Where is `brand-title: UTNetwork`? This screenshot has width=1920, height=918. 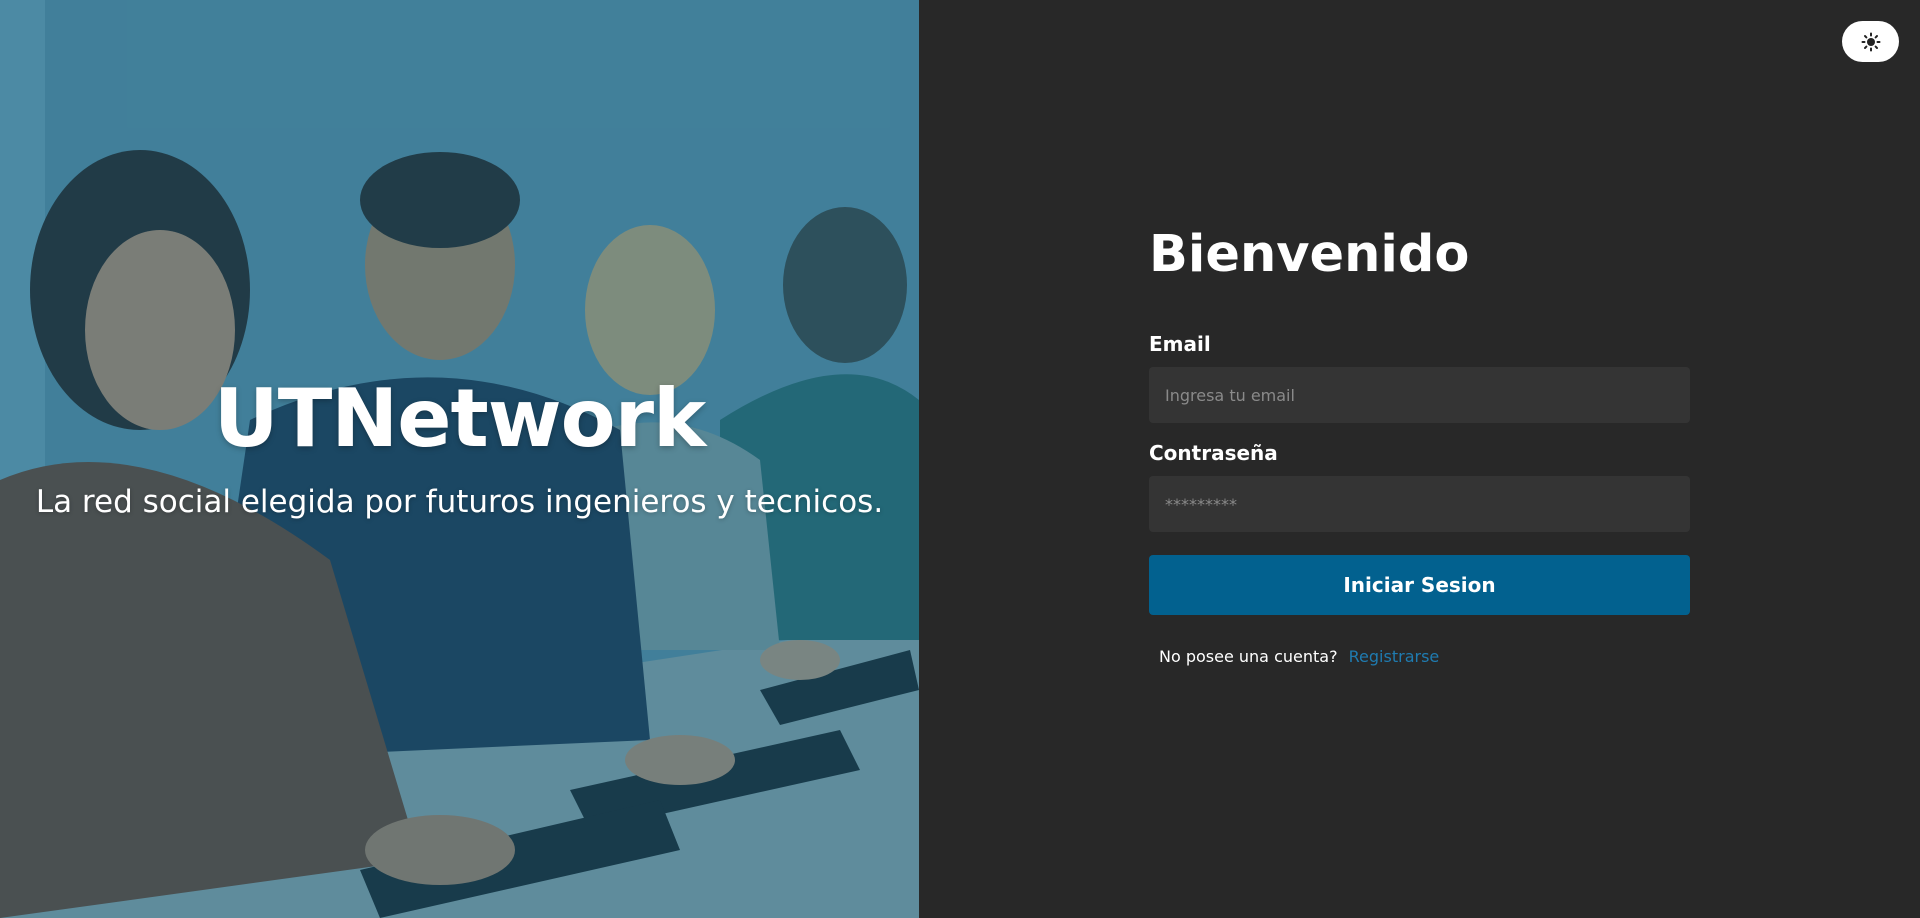 brand-title: UTNetwork is located at coordinates (460, 418).